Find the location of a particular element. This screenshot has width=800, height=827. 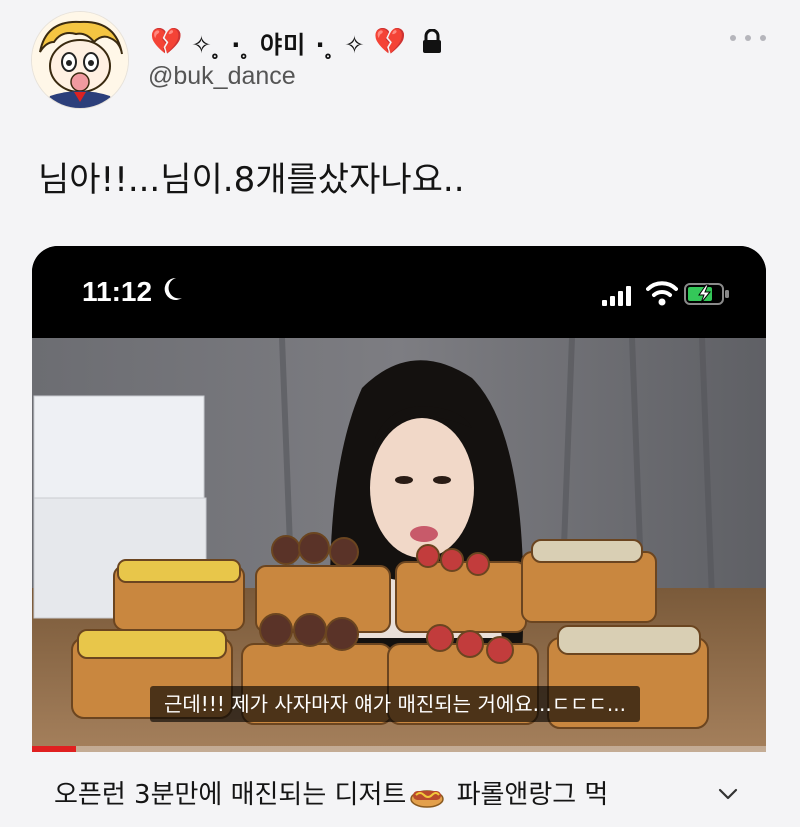

hotdog-icon is located at coordinates (427, 796).